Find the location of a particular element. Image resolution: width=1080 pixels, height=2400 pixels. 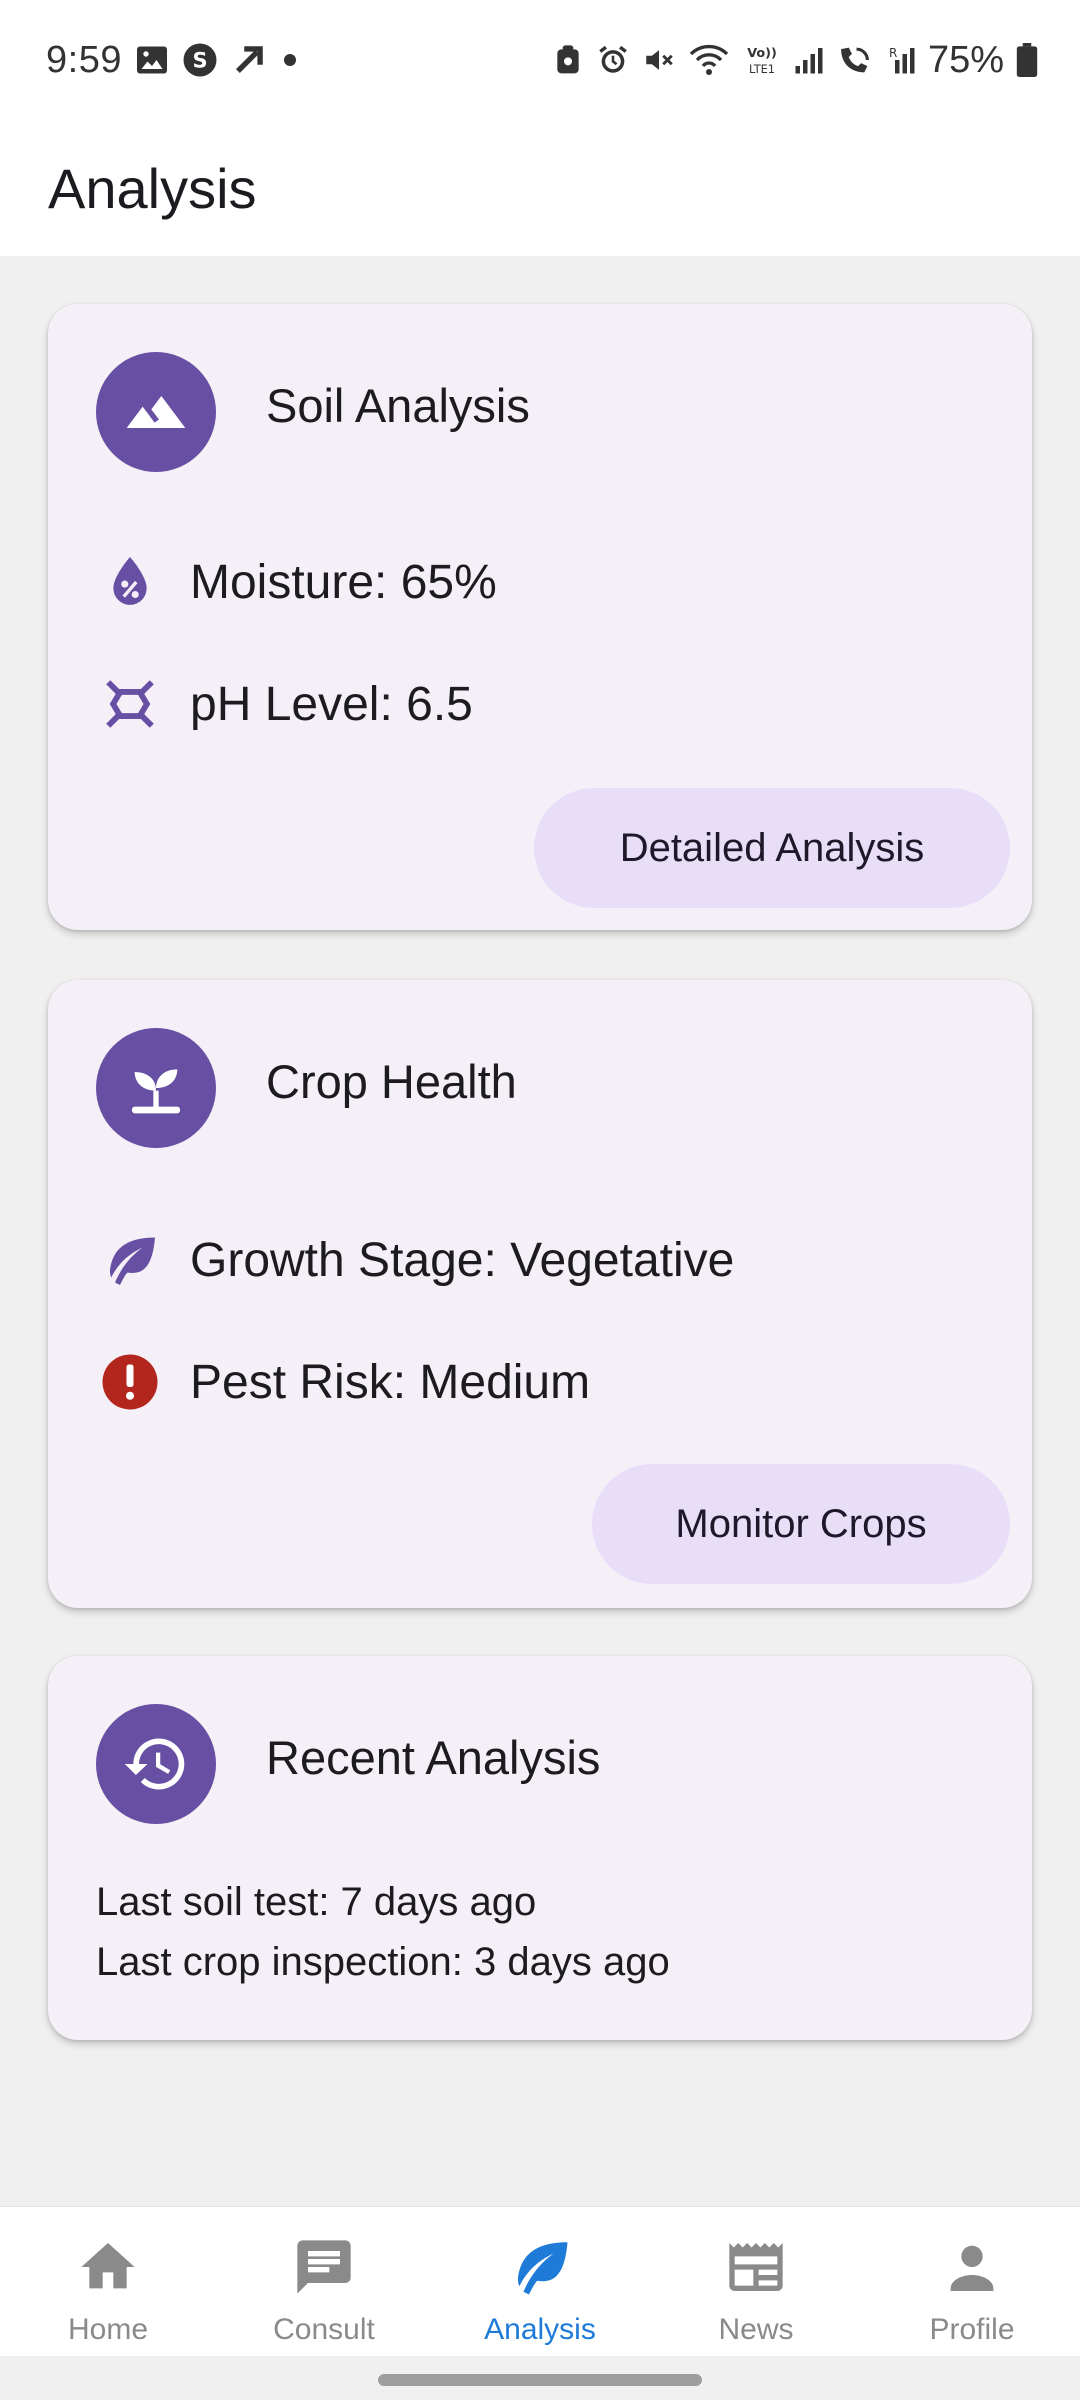

status-right: Vo)) LTE1 R 75% is located at coordinates (795, 60).